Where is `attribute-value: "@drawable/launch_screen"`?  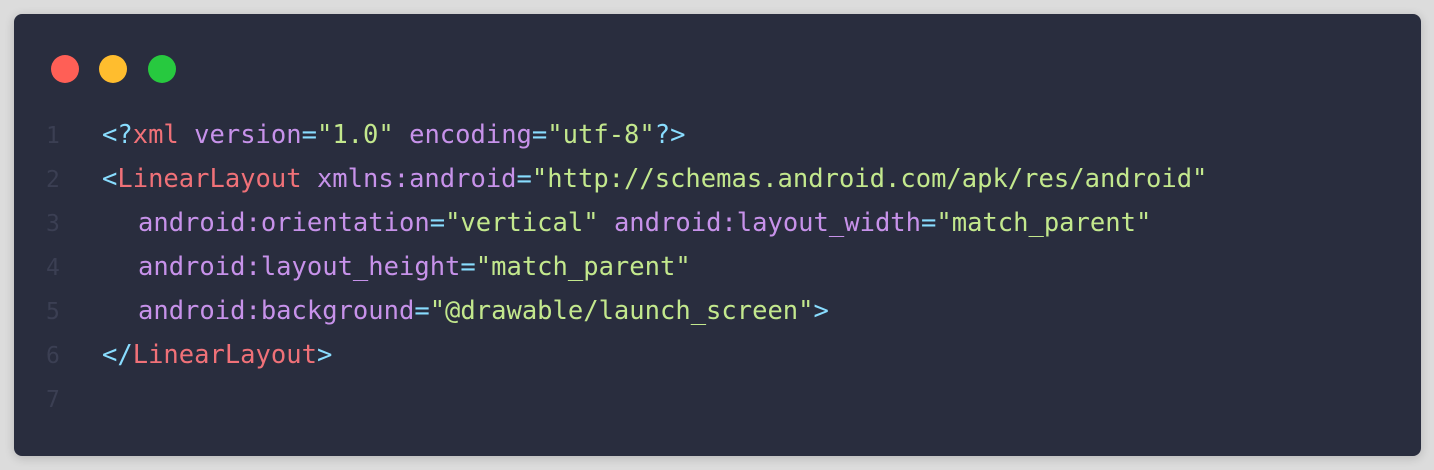 attribute-value: "@drawable/launch_screen" is located at coordinates (621, 311).